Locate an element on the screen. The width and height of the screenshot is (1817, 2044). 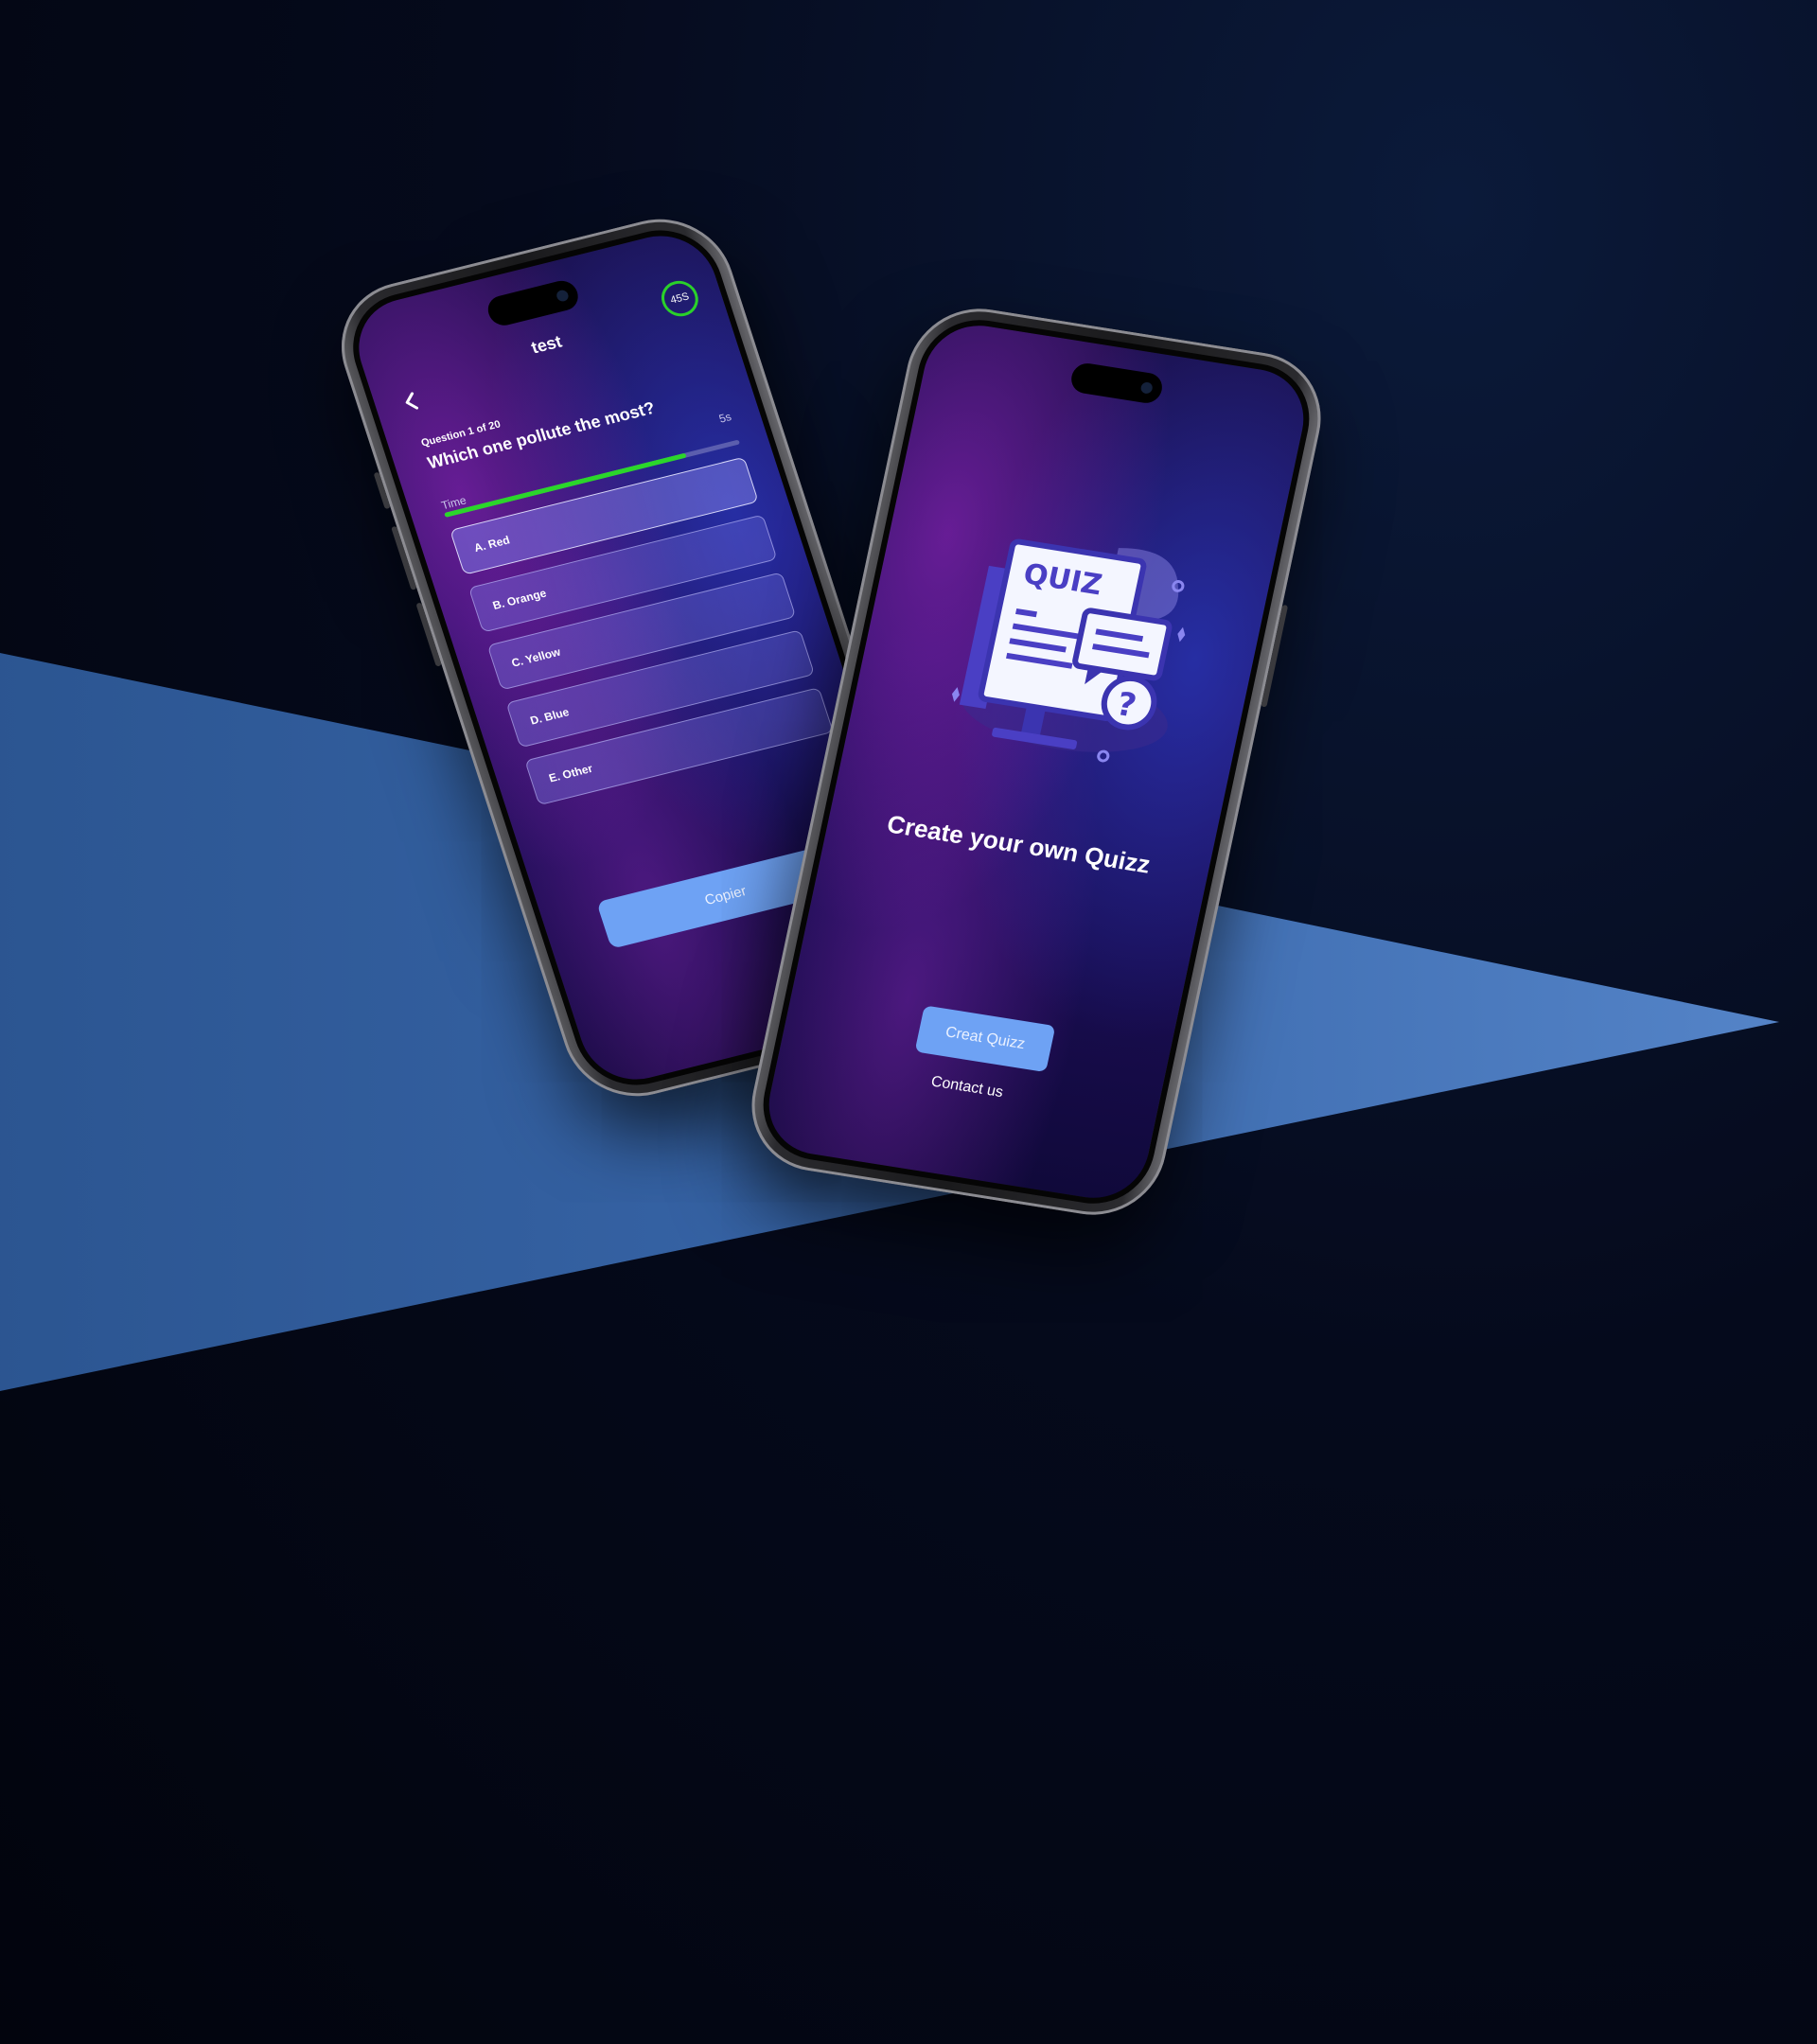
time-seconds: 5s is located at coordinates (724, 418).